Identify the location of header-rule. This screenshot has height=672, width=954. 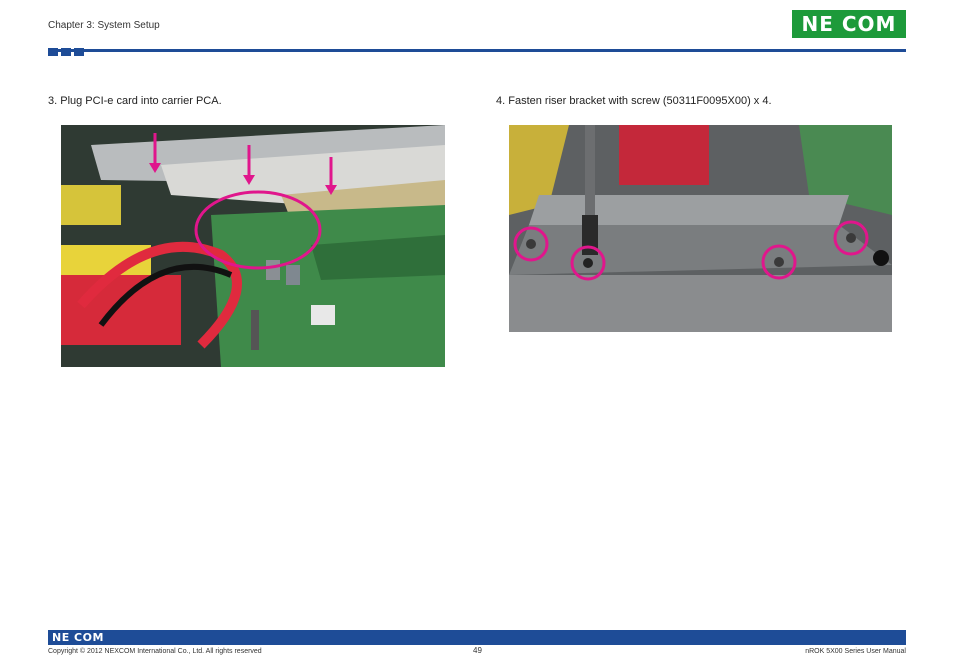
(477, 50).